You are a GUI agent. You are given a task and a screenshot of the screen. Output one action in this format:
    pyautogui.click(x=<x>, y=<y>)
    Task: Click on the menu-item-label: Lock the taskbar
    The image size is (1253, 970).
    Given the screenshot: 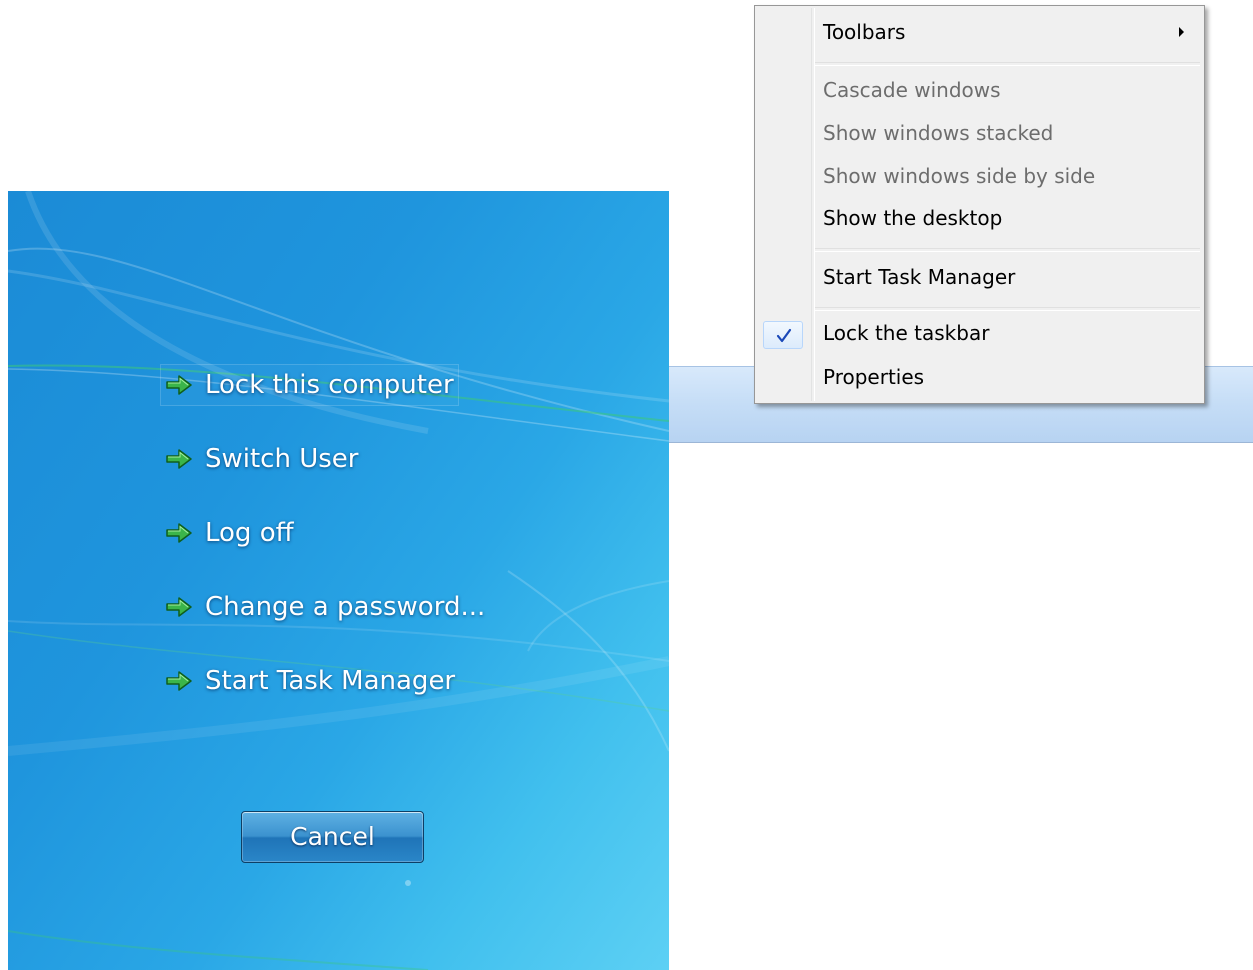 What is the action you would take?
    pyautogui.click(x=906, y=333)
    